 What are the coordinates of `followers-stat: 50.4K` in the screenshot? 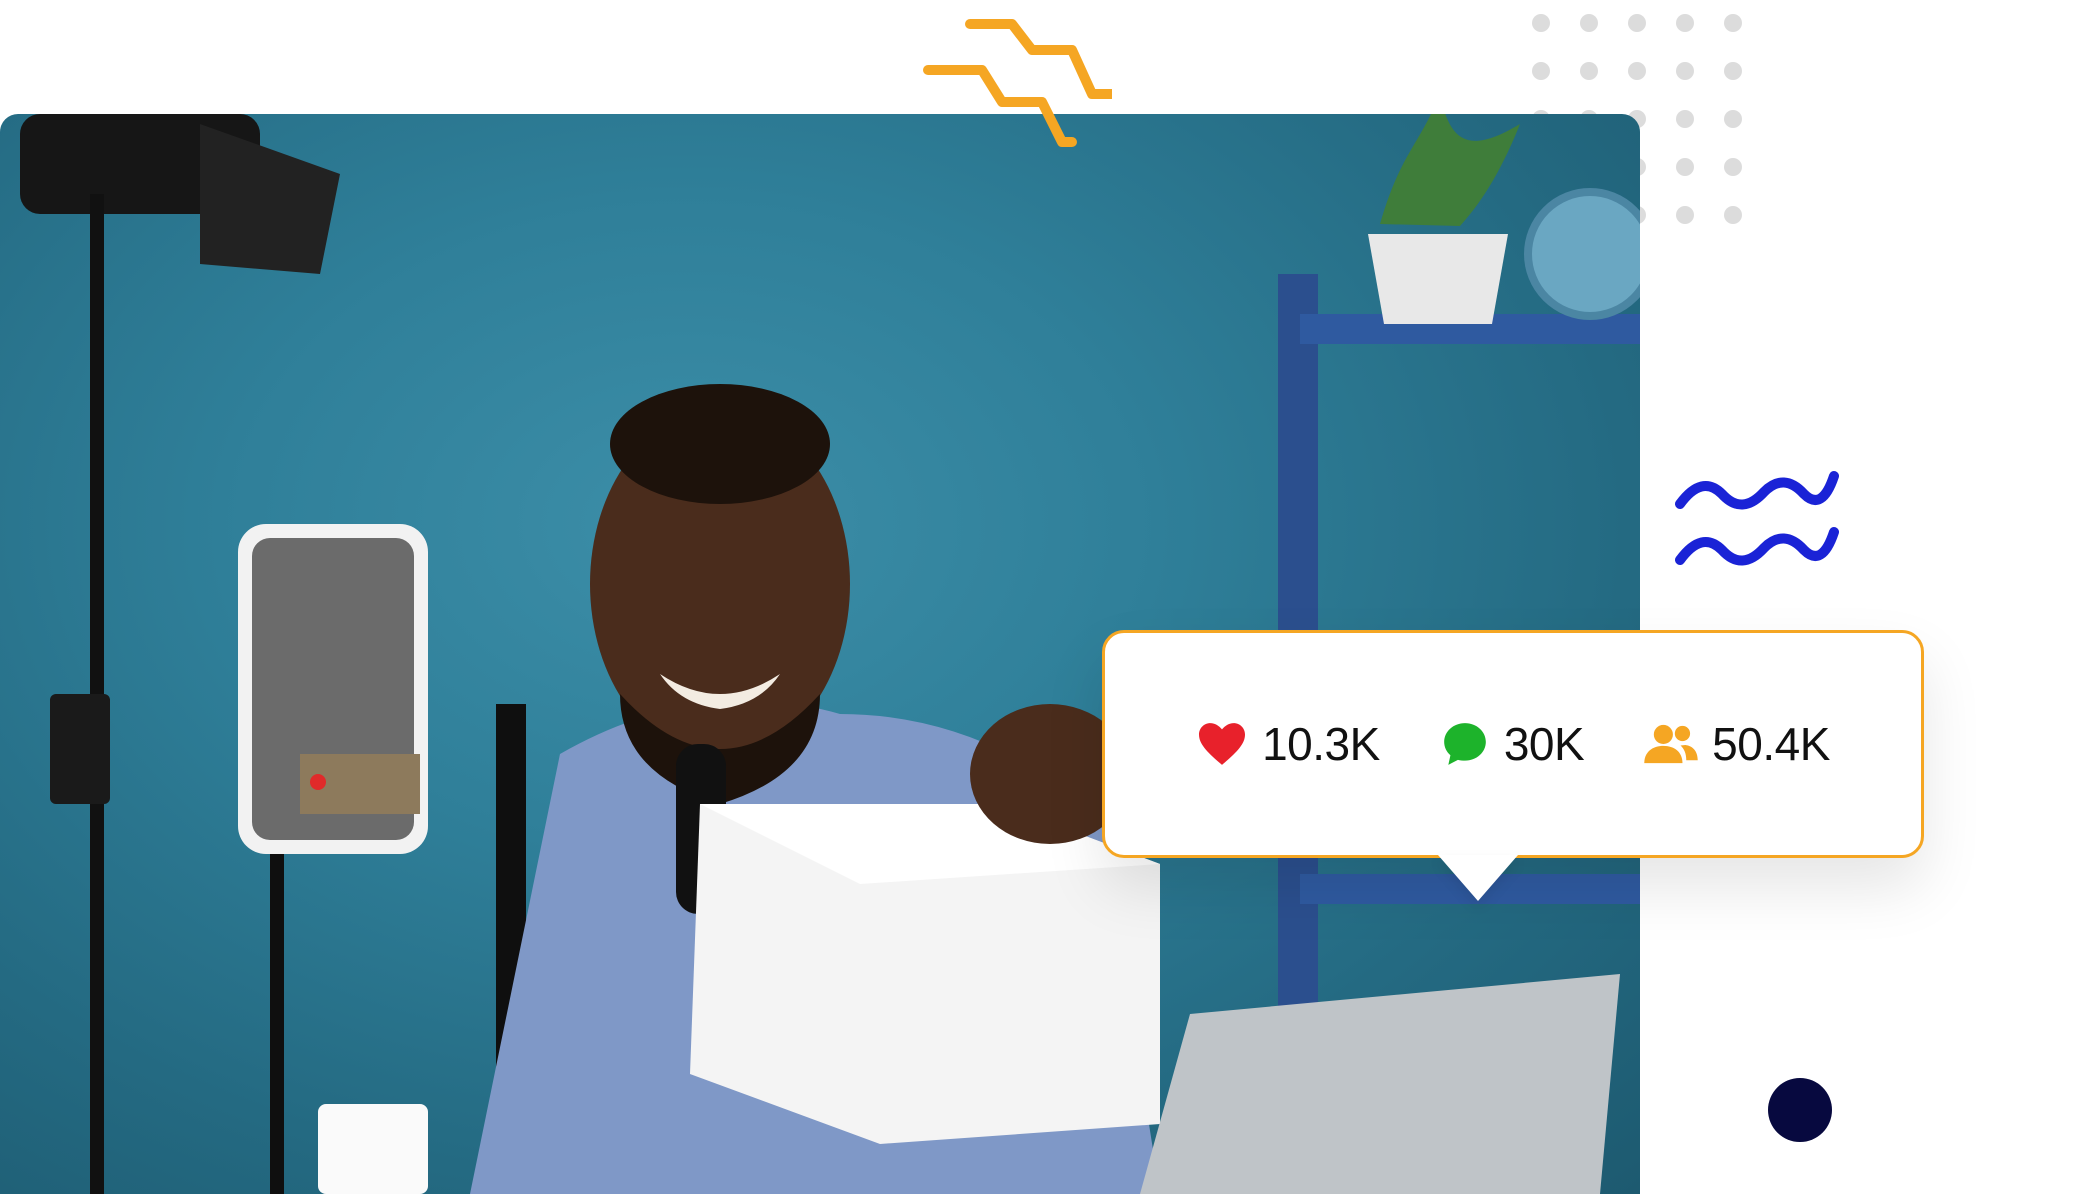 It's located at (1737, 744).